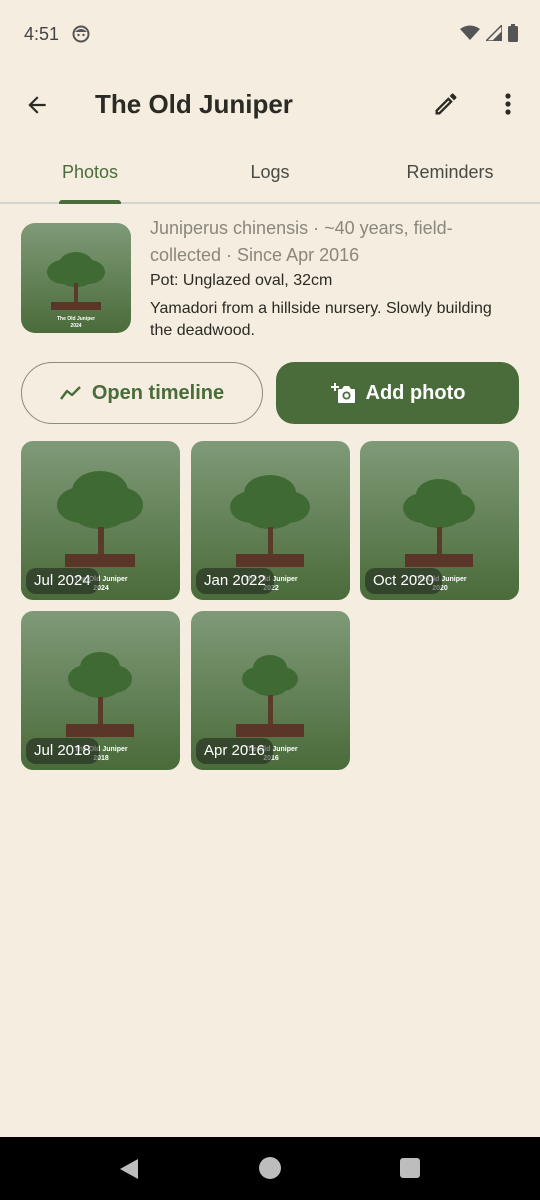 This screenshot has height=1200, width=540. I want to click on photo-card: The Old Juniper 2018 Jul 2018, so click(100, 690).